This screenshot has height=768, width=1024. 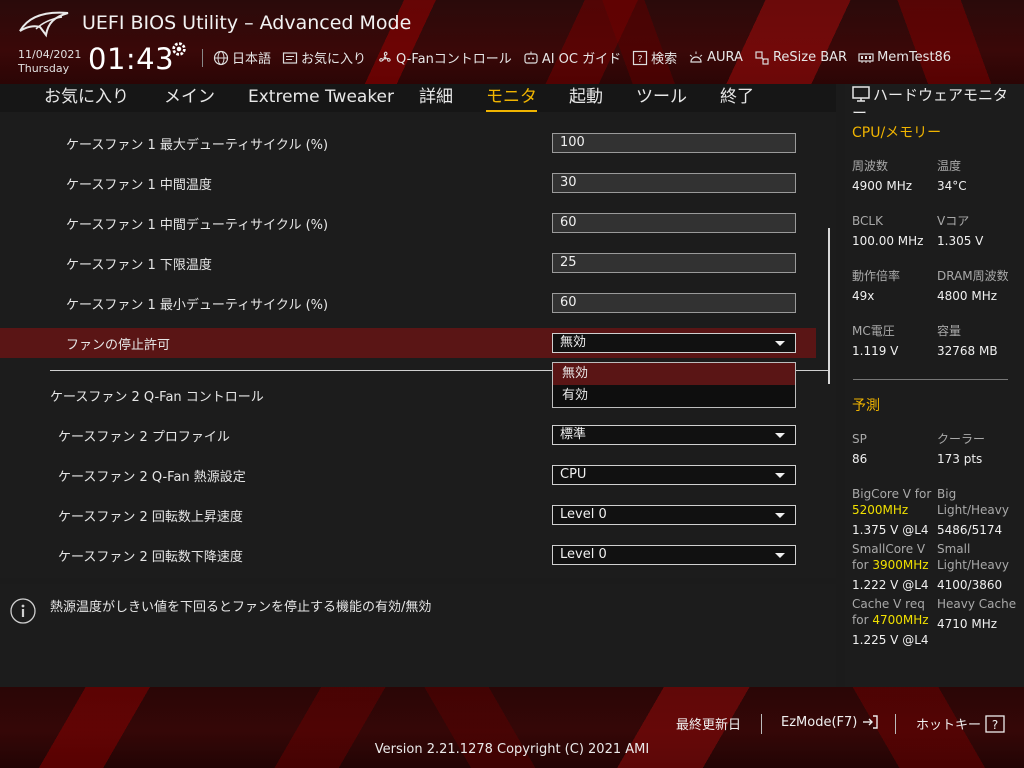 I want to click on qfan-label: Q-Fanコントロール, so click(x=454, y=59).